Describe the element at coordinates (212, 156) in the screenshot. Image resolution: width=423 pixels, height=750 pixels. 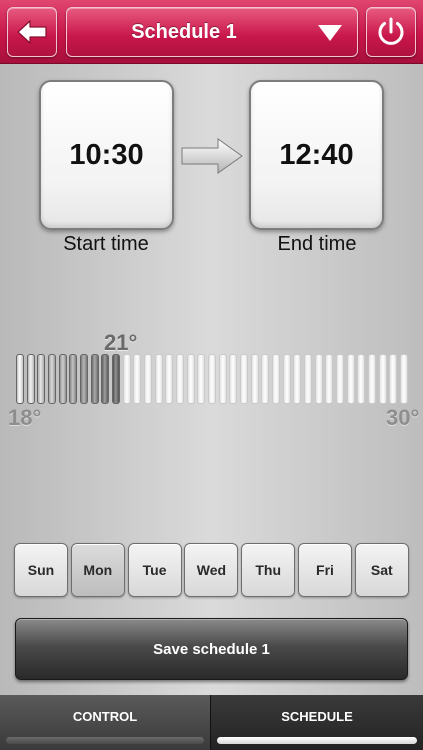
I see `right-arrow-icon` at that location.